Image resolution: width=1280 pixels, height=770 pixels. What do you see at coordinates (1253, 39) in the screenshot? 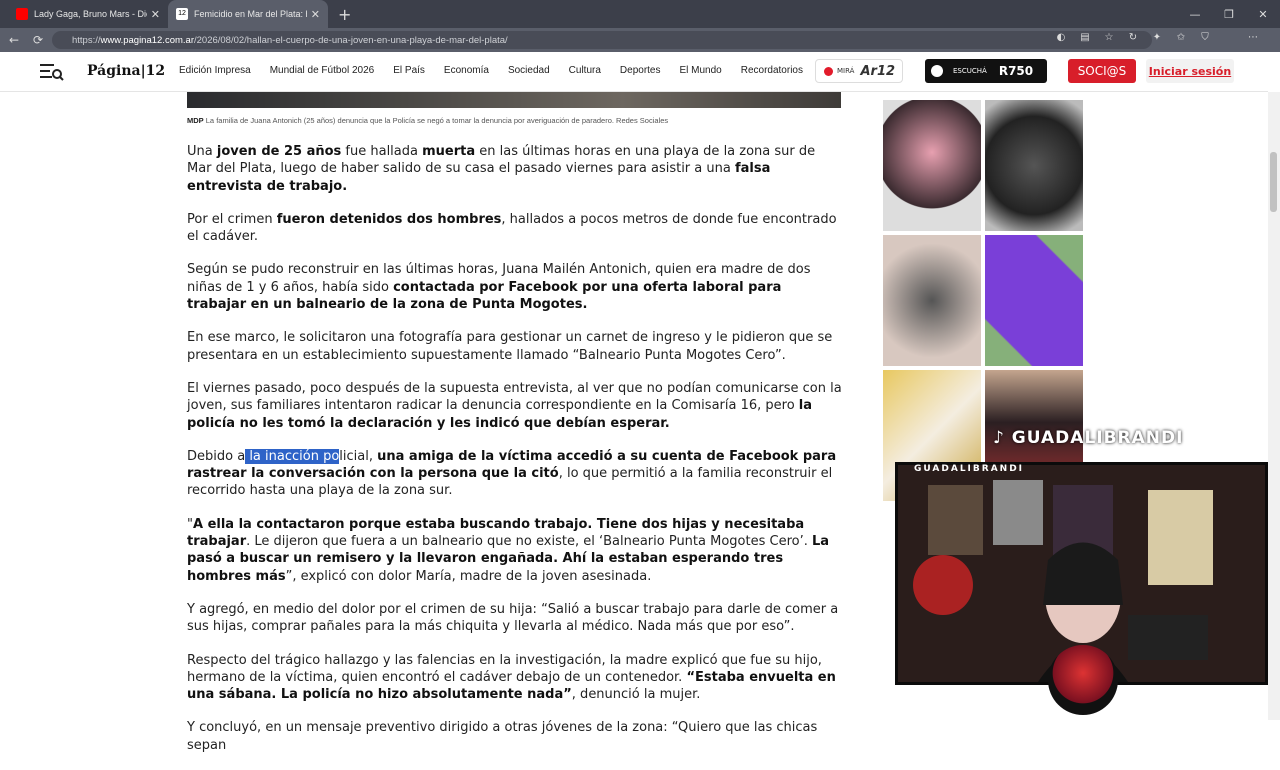
I see `more-icon: ⋯` at bounding box center [1253, 39].